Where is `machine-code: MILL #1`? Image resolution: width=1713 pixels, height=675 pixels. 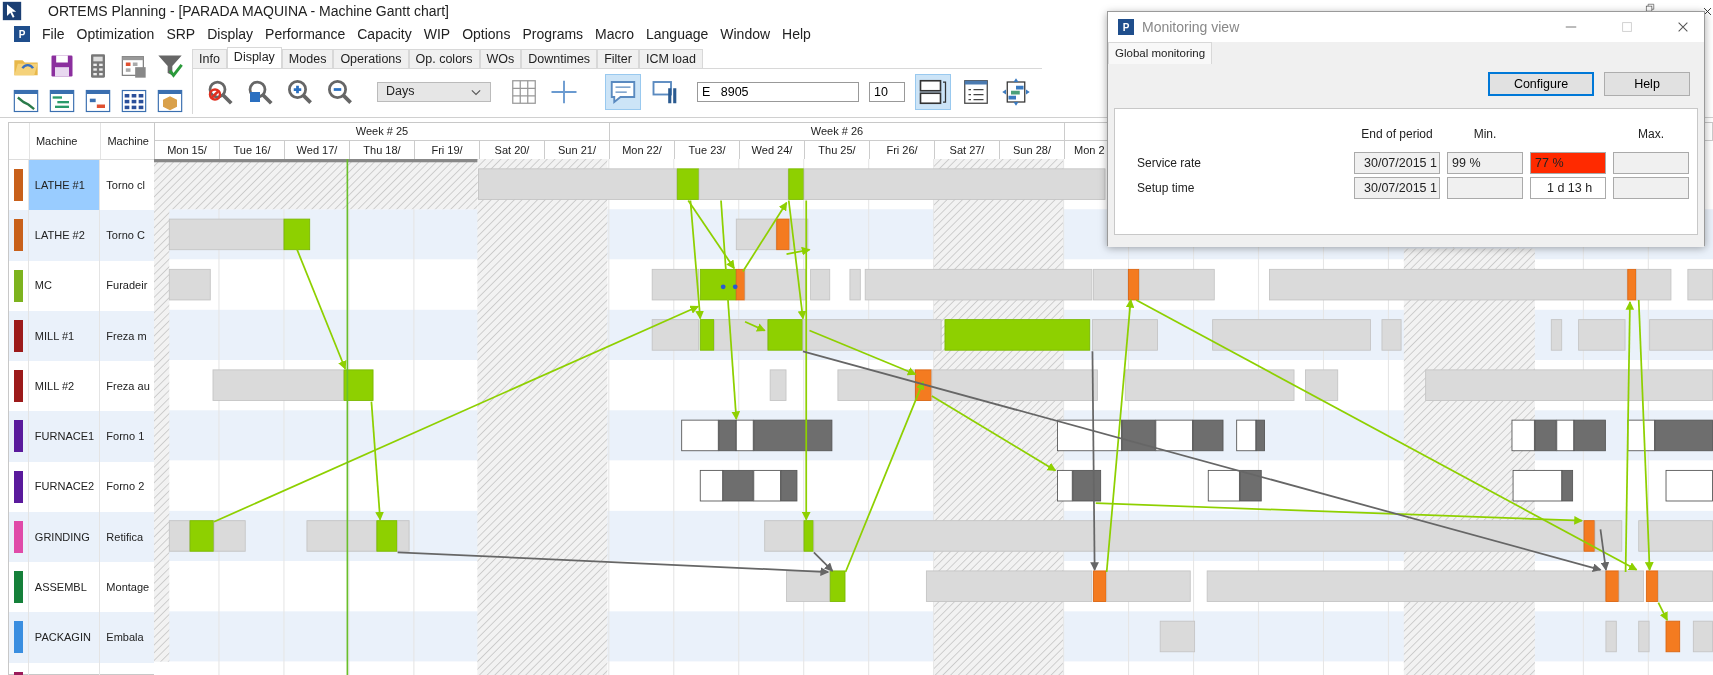 machine-code: MILL #1 is located at coordinates (64, 335).